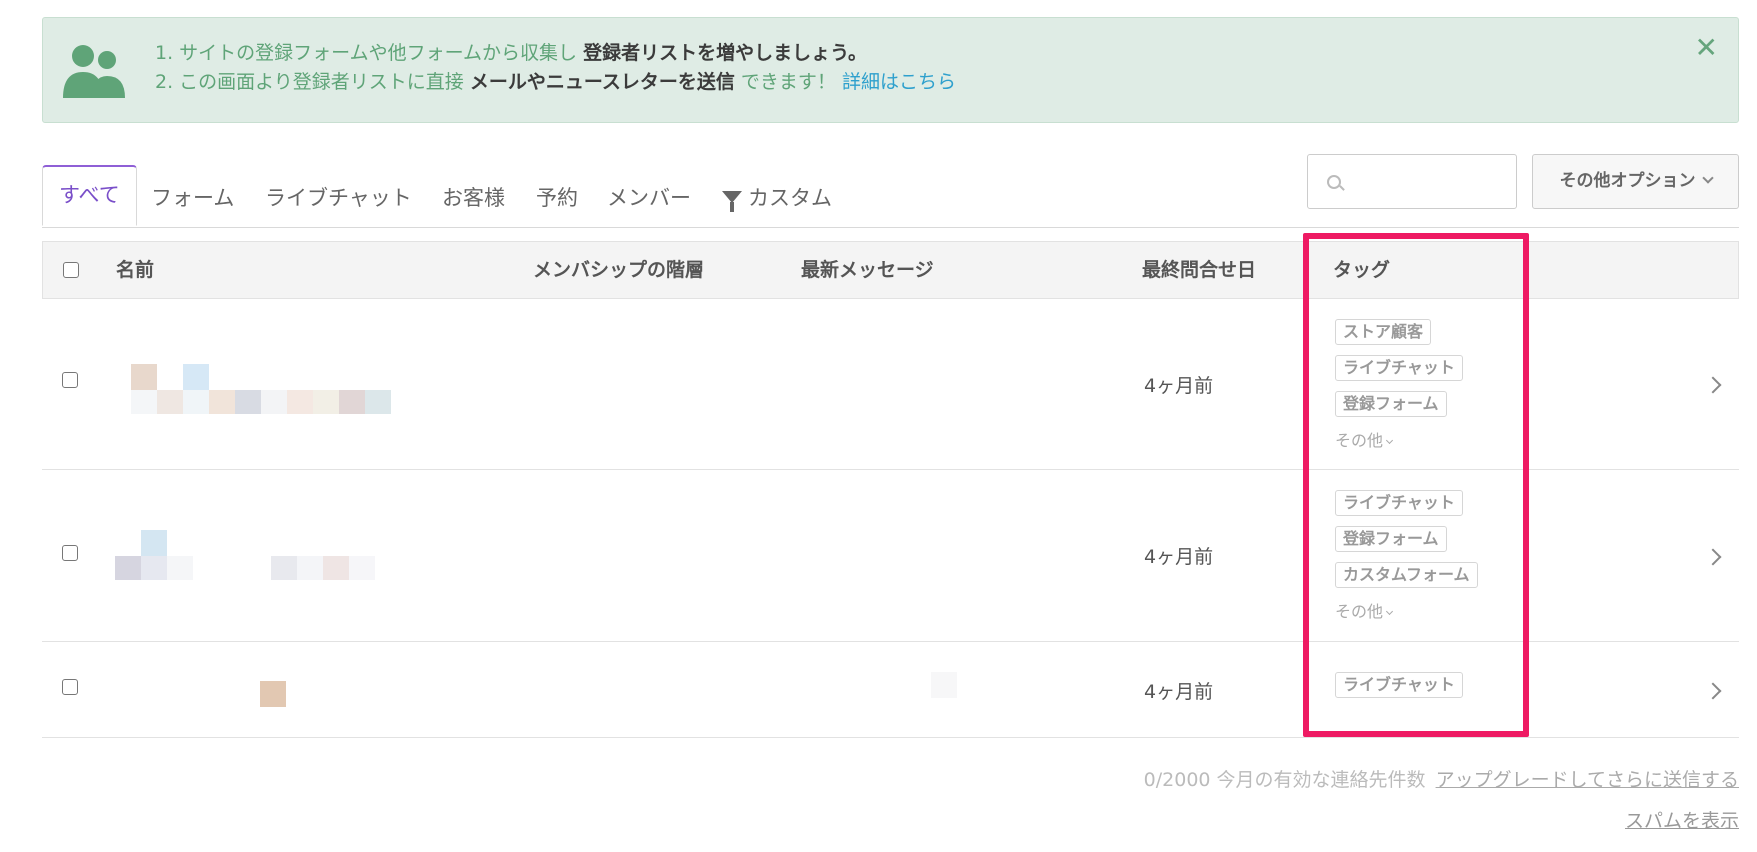 This screenshot has width=1757, height=852. I want to click on column-header-name: 名前, so click(135, 270).